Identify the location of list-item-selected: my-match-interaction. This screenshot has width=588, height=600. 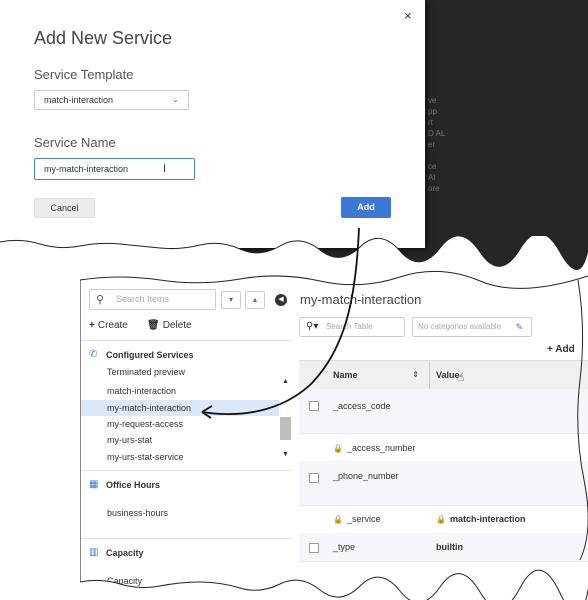
(179, 408).